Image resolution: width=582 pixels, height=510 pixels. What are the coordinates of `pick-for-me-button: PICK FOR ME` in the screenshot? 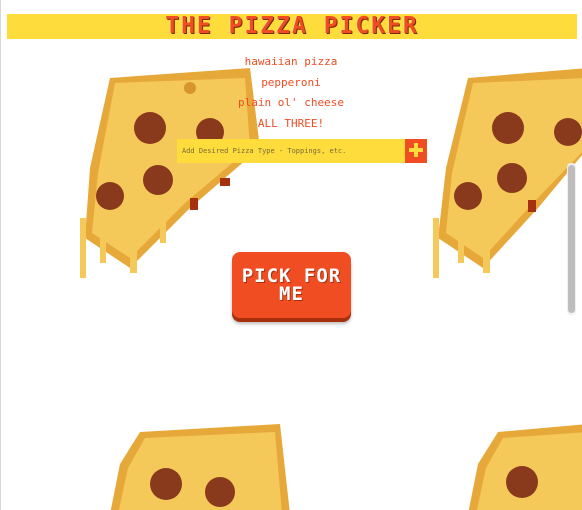 It's located at (291, 285).